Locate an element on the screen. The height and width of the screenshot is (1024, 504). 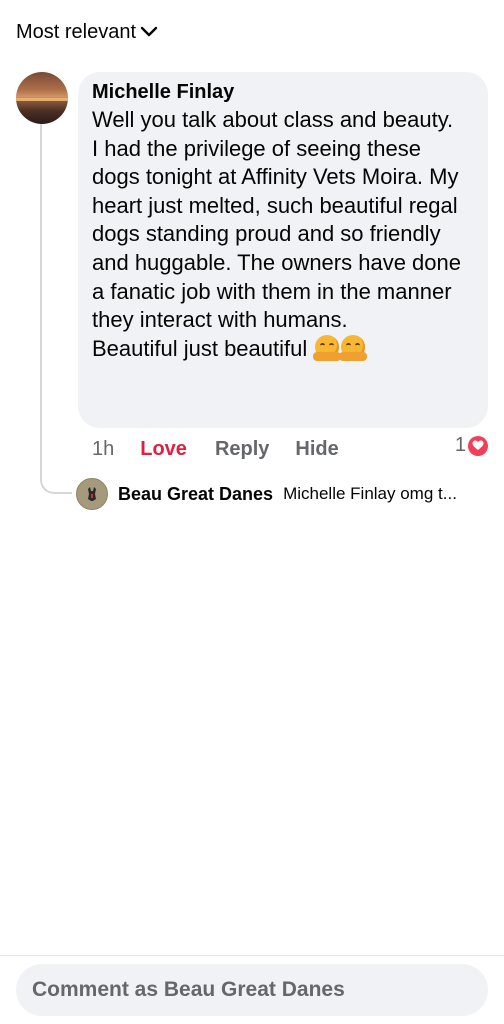
chevron-down-icon is located at coordinates (149, 31).